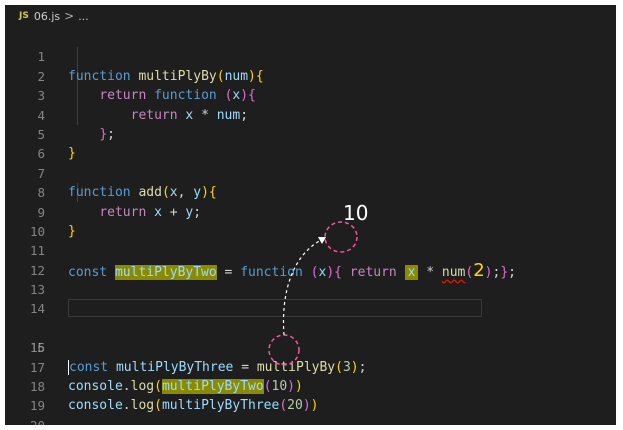 This screenshot has width=623, height=430. What do you see at coordinates (341, 237) in the screenshot?
I see `annotation-circle-x` at bounding box center [341, 237].